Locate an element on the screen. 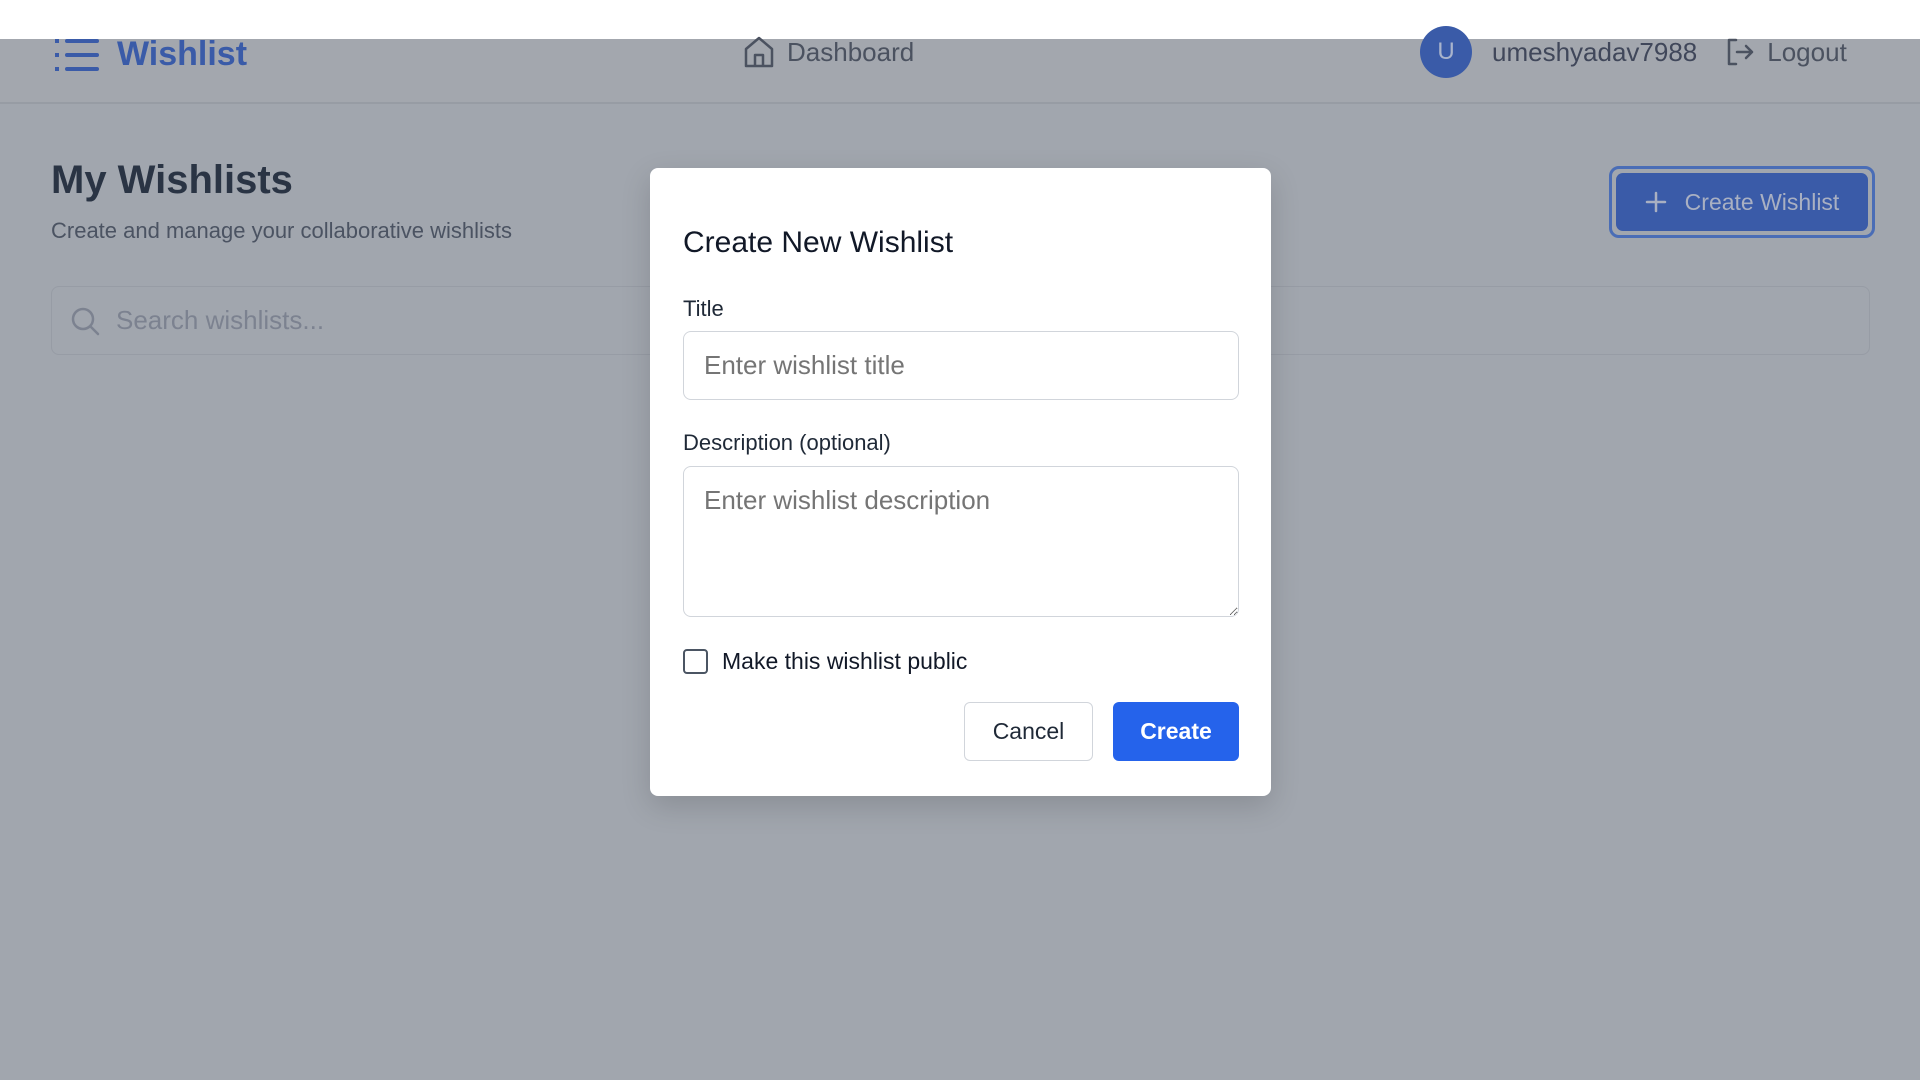 The height and width of the screenshot is (1080, 1920). search-icon is located at coordinates (85, 321).